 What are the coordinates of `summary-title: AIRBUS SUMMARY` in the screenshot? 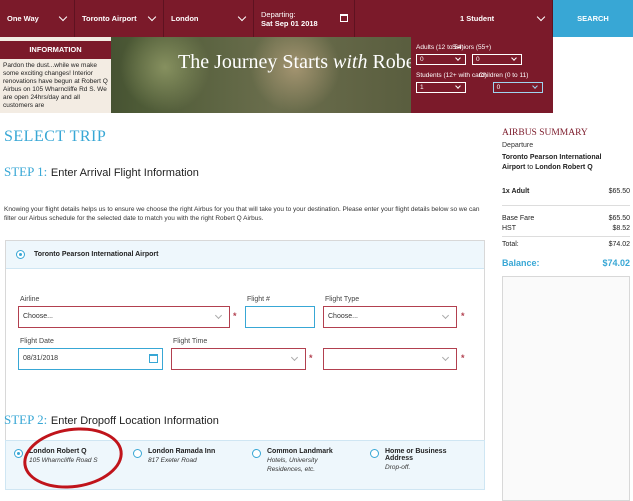 It's located at (545, 133).